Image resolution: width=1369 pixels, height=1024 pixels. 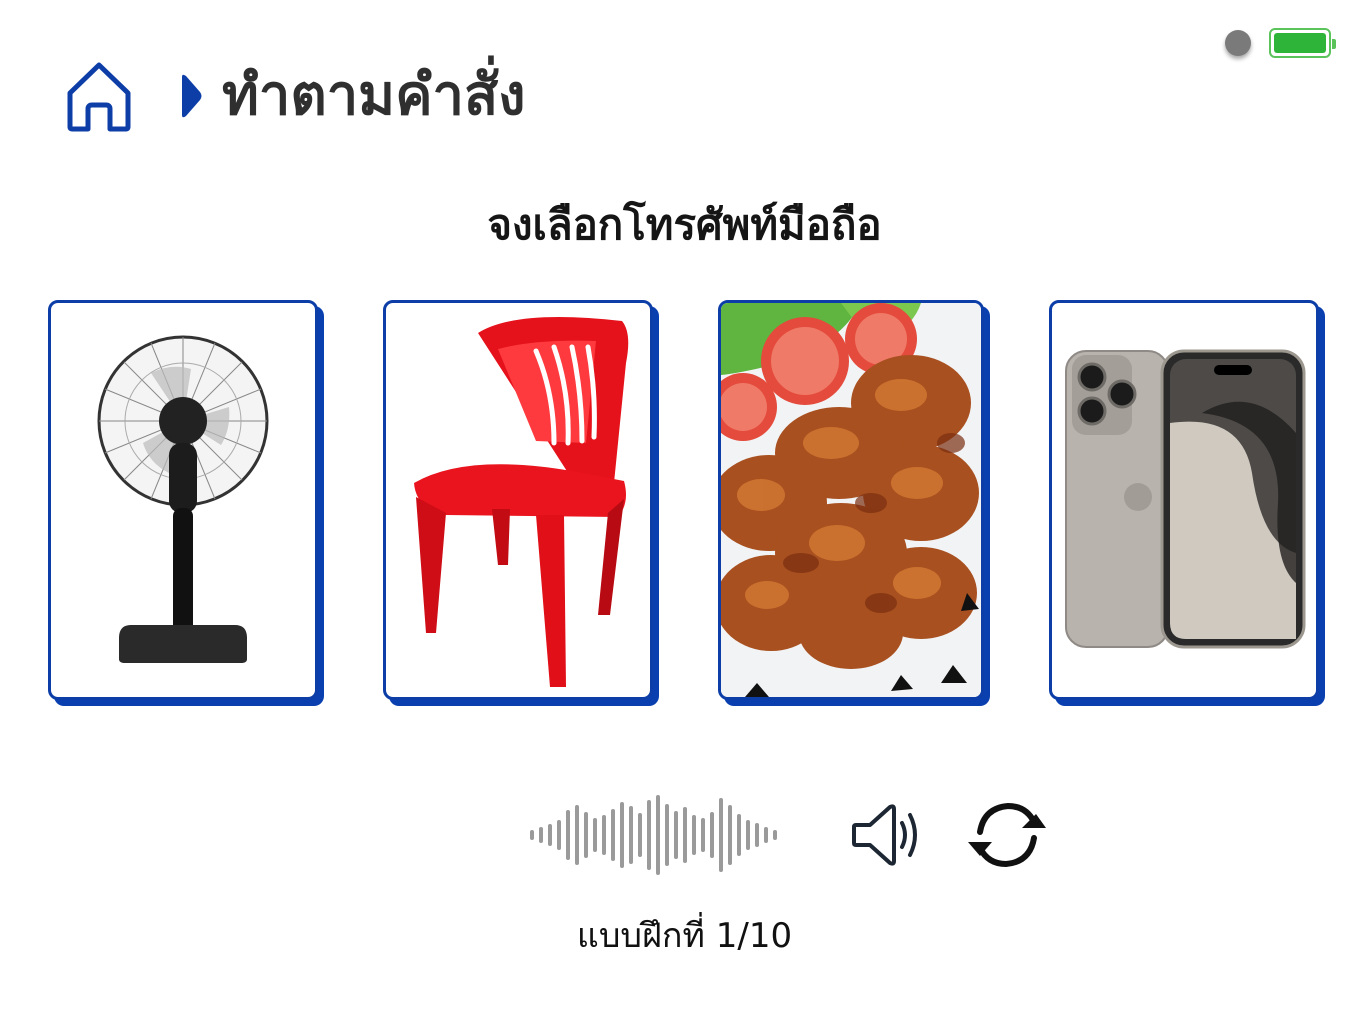 I want to click on battery-full-icon, so click(x=1302, y=43).